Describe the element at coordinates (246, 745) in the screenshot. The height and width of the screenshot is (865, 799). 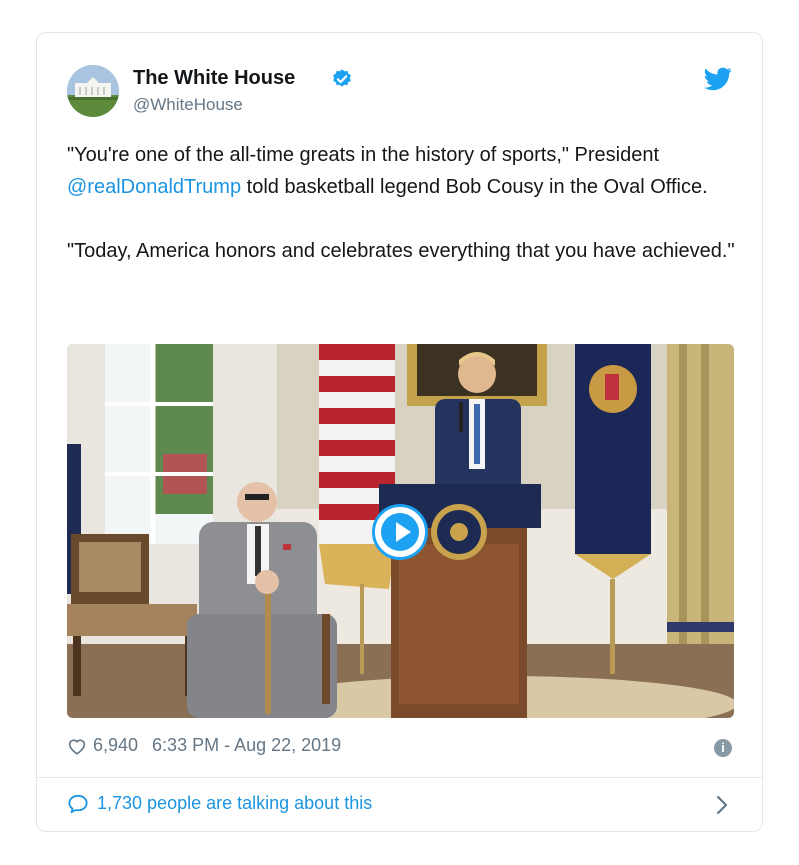
I see `timestamp: 6:33 PM - Aug 22, 2019` at that location.